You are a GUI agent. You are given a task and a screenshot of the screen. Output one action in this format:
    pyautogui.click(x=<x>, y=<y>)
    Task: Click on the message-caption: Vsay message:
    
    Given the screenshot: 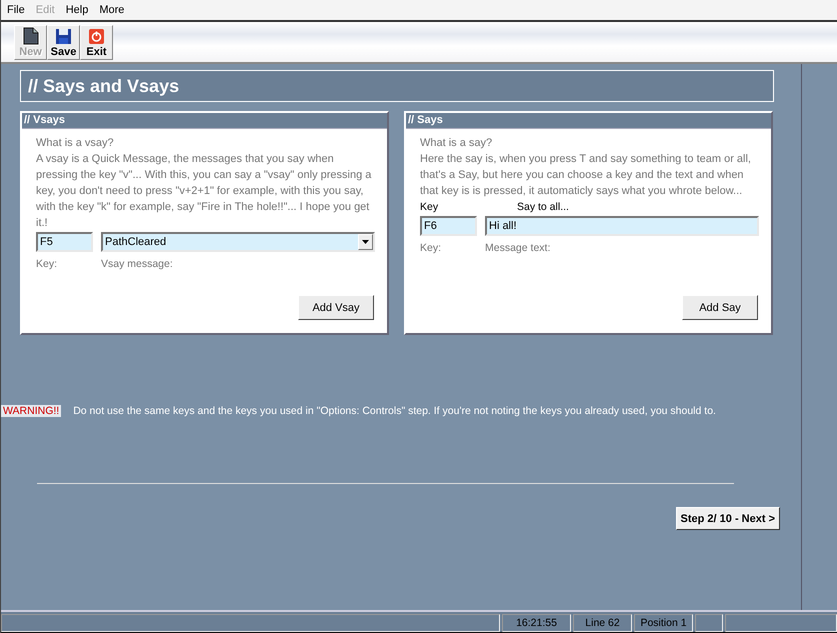 What is the action you would take?
    pyautogui.click(x=137, y=264)
    